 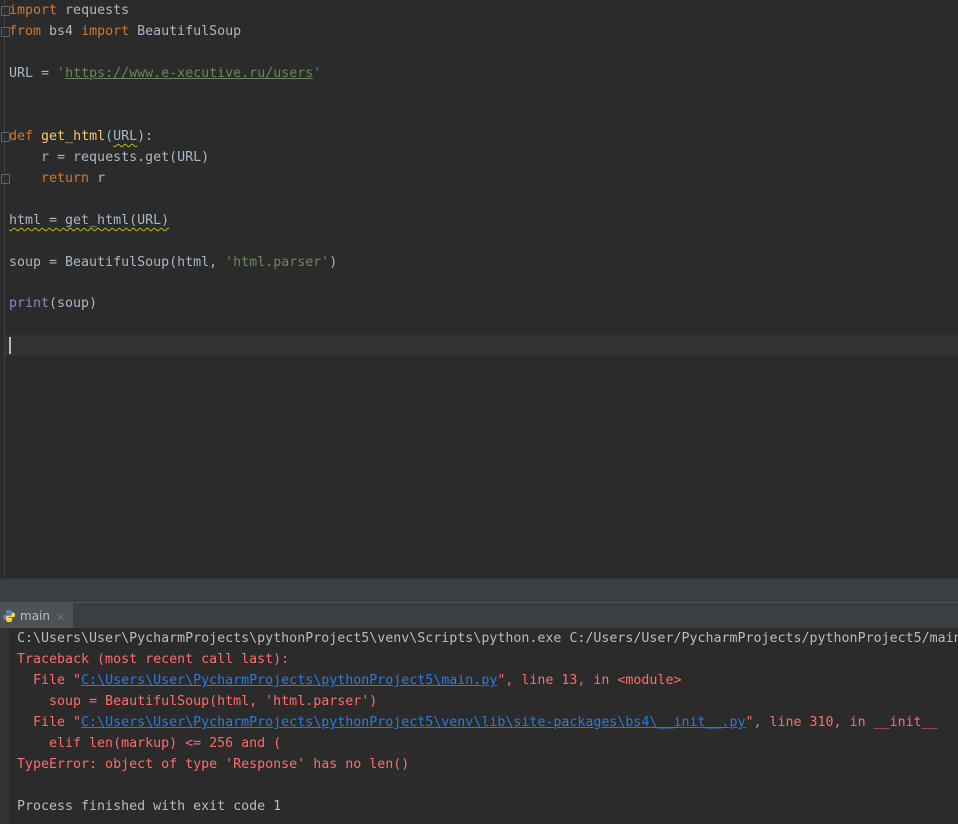 I want to click on code-text: r = requests.get(URL), so click(x=109, y=157).